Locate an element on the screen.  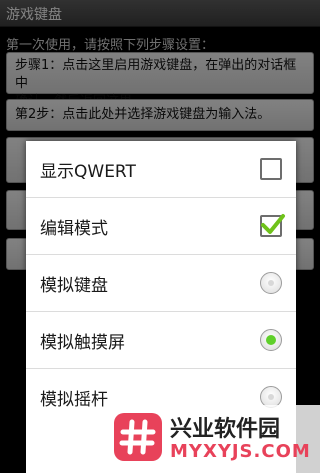
show-qwert-checkbox is located at coordinates (271, 169).